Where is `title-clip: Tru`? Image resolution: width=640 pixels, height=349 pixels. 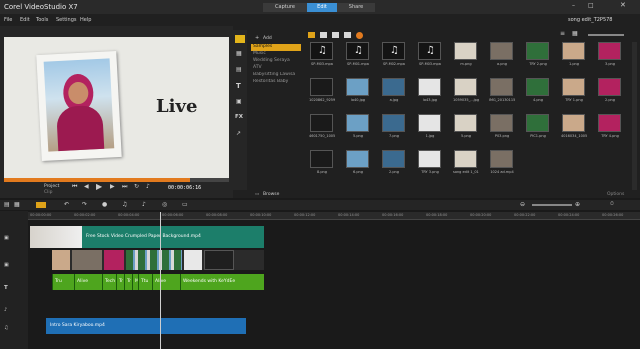 title-clip: Tru is located at coordinates (63, 282).